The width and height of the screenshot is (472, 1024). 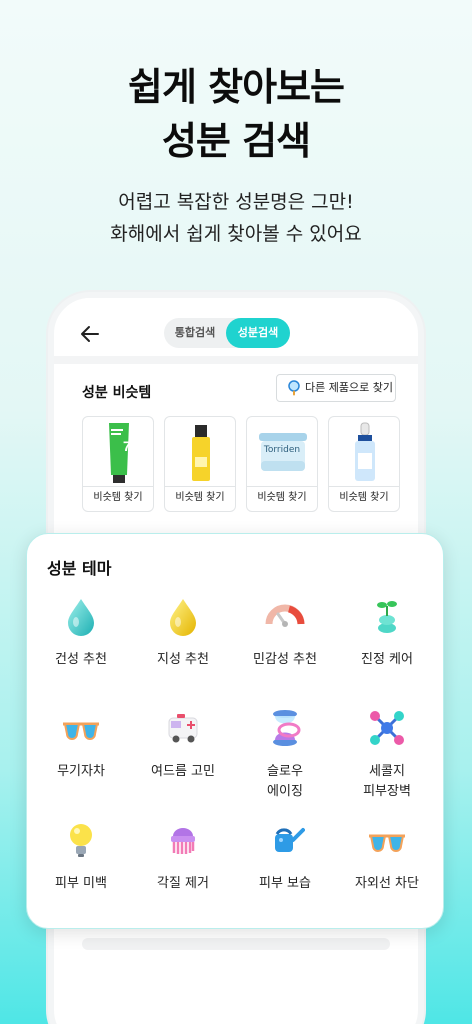 I want to click on theme-item-label: 슬로우 에이징, so click(x=285, y=781).